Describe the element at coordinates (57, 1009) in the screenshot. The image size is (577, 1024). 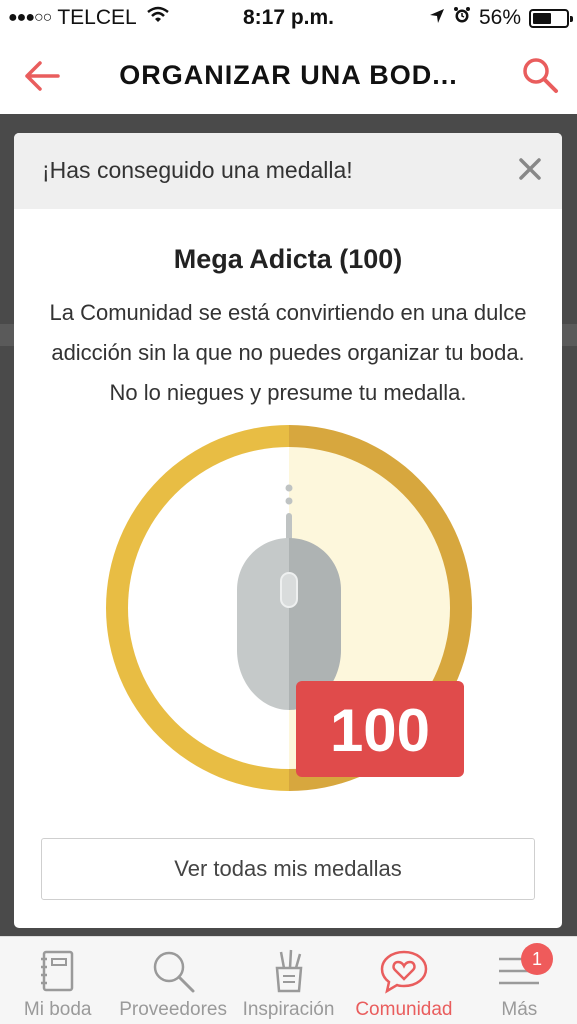
I see `tab-label-mi-boda: Mi boda` at that location.